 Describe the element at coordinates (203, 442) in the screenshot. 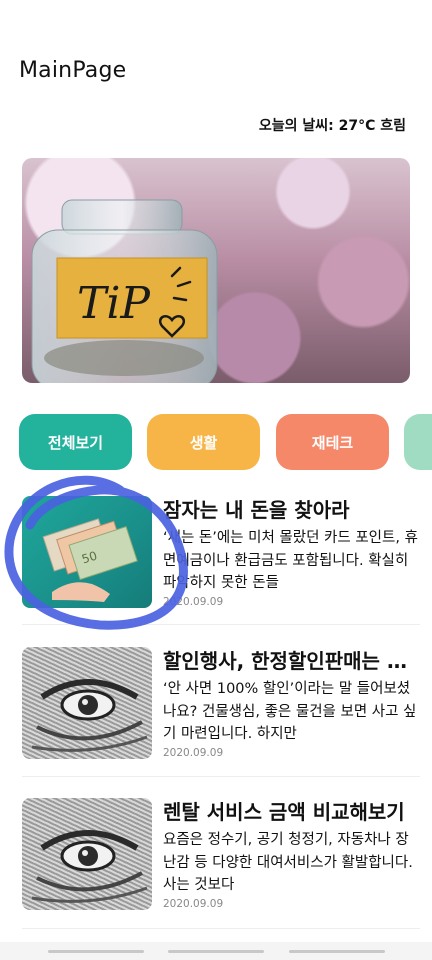

I see `category-life-button: 생활` at that location.